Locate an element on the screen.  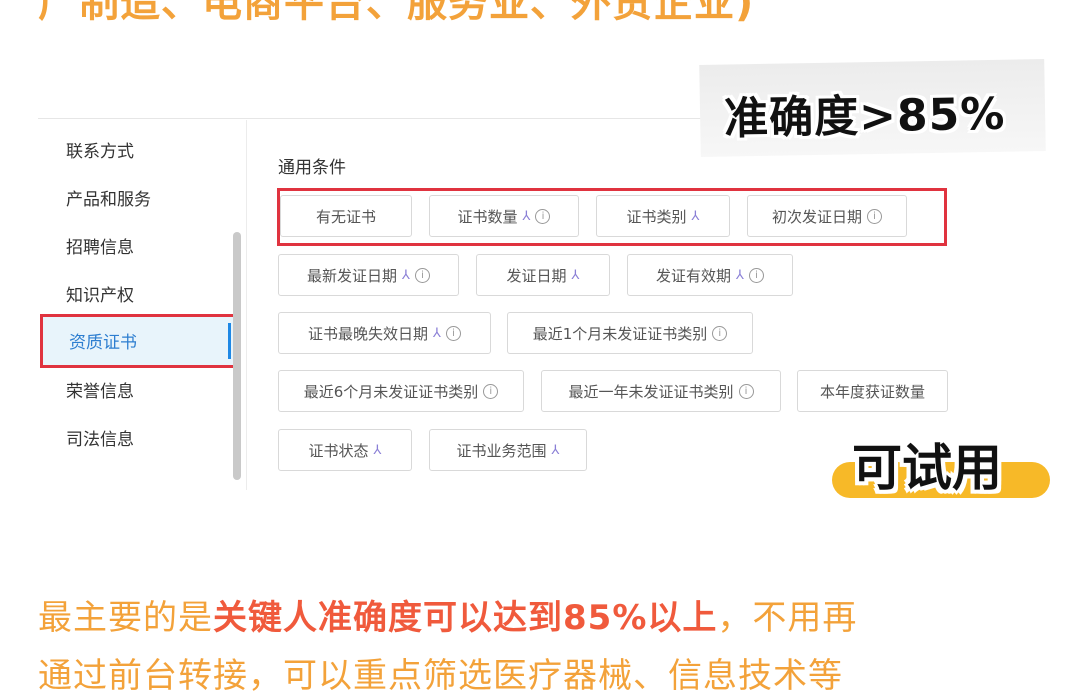
filter-chip-no-cert-1-month: 最近1个月未发证证书类别 i is located at coordinates (630, 333).